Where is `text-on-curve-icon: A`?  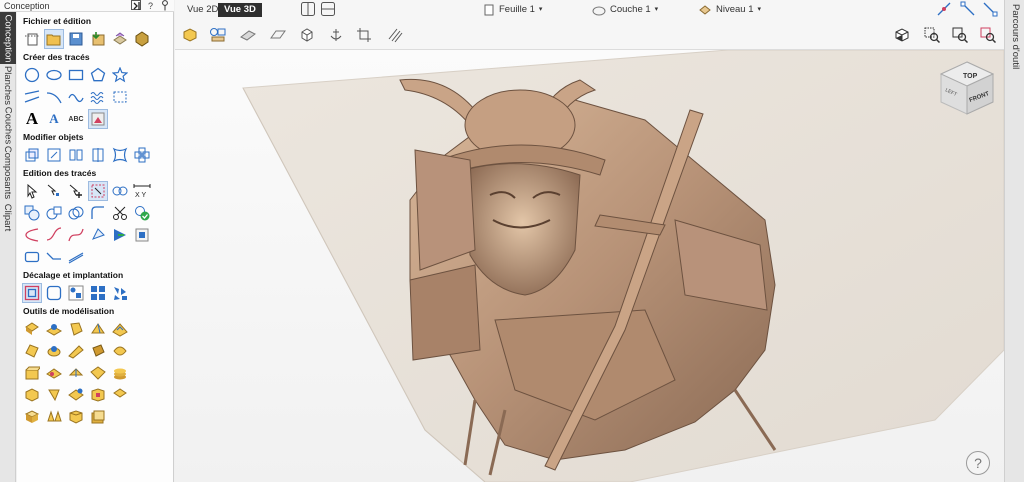
text-on-curve-icon: A is located at coordinates (54, 119).